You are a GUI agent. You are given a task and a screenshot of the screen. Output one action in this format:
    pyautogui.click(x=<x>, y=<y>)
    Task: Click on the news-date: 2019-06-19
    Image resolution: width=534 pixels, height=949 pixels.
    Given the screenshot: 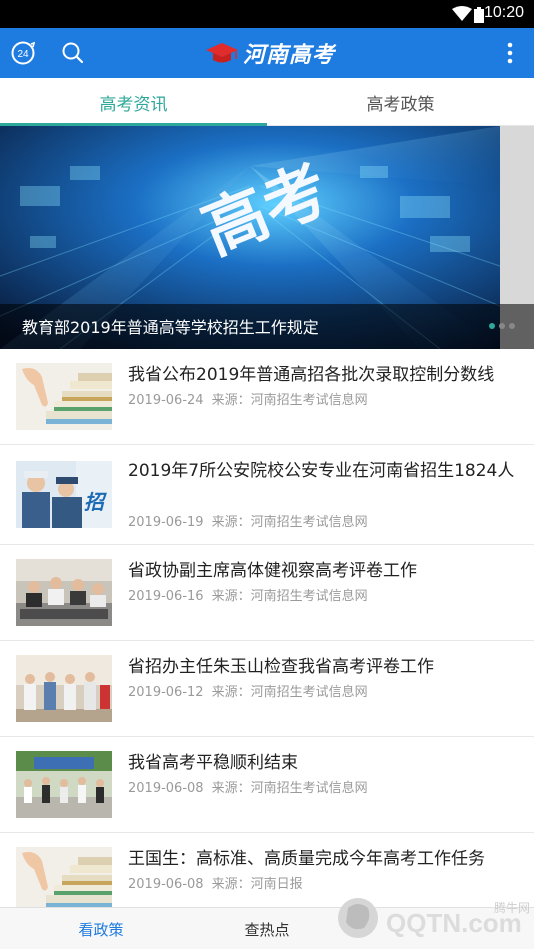 What is the action you would take?
    pyautogui.click(x=166, y=522)
    